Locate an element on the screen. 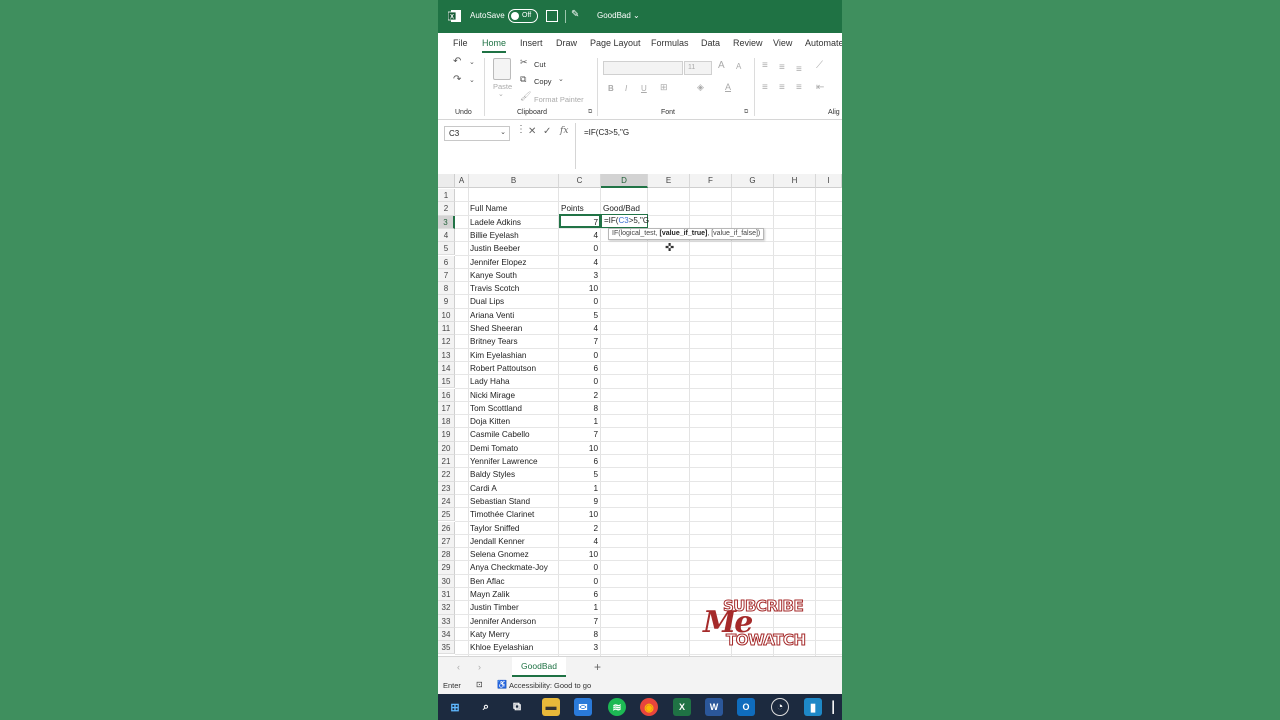  cell-full-name: Katy Merry is located at coordinates (513, 634).